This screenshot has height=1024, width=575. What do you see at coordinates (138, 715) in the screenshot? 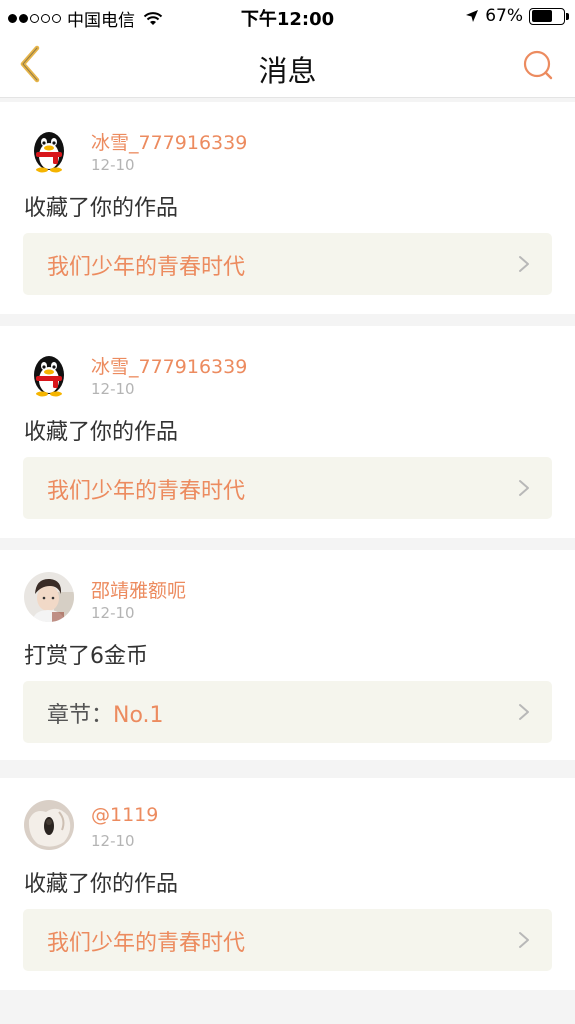
I see `chapter-title-text: No.1` at bounding box center [138, 715].